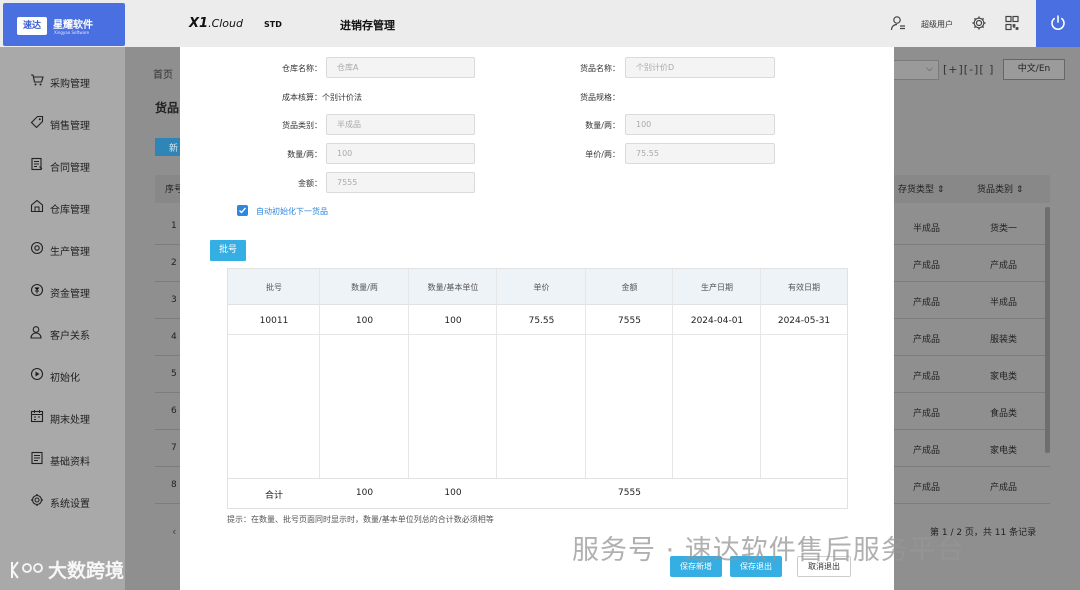  I want to click on grid-cell-production-date: 2024-04-01, so click(717, 321).